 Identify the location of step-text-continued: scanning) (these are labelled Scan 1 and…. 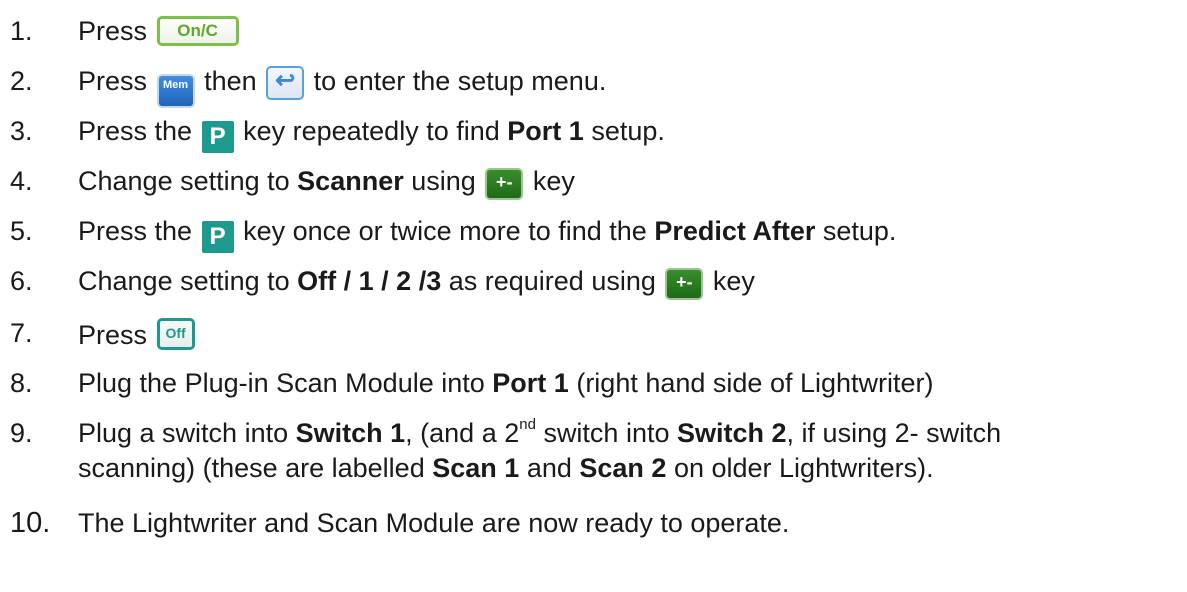
(506, 468).